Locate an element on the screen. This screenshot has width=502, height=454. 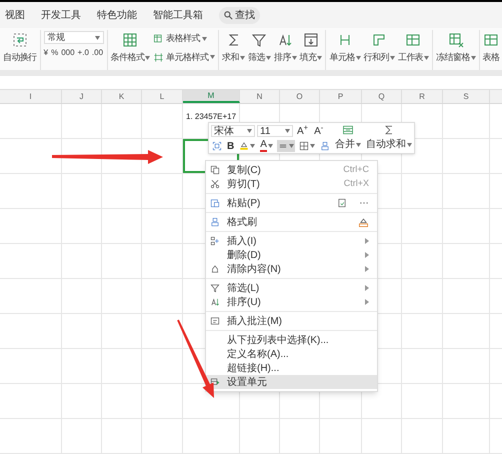
fill-icon is located at coordinates (311, 40).